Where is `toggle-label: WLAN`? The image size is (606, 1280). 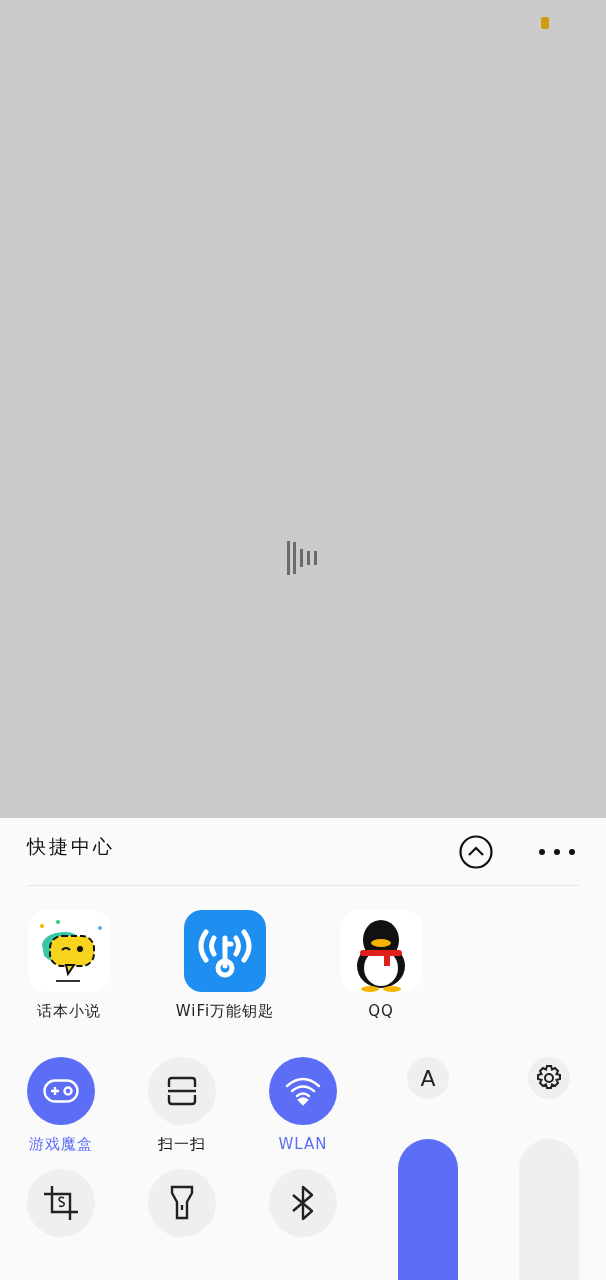
toggle-label: WLAN is located at coordinates (303, 1145).